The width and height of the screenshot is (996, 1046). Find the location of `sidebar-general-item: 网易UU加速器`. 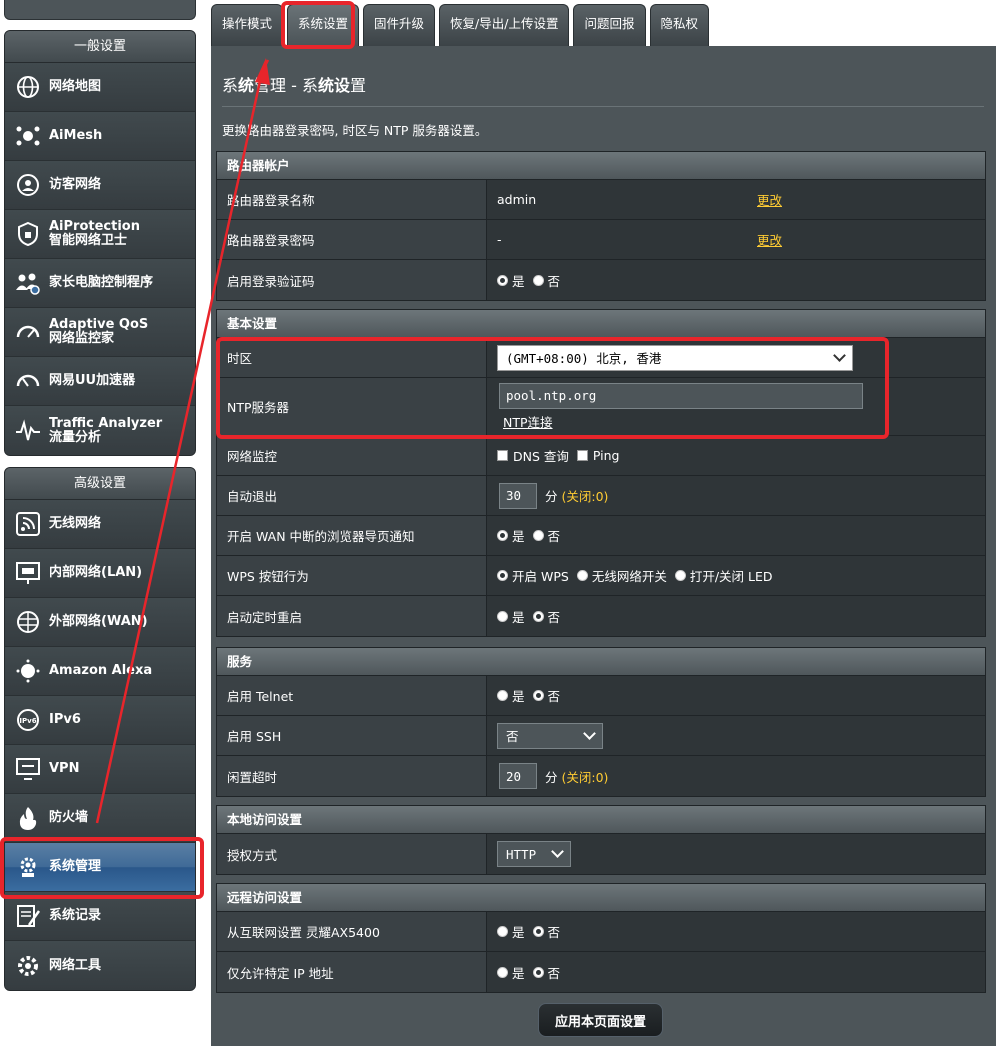

sidebar-general-item: 网易UU加速器 is located at coordinates (100, 381).